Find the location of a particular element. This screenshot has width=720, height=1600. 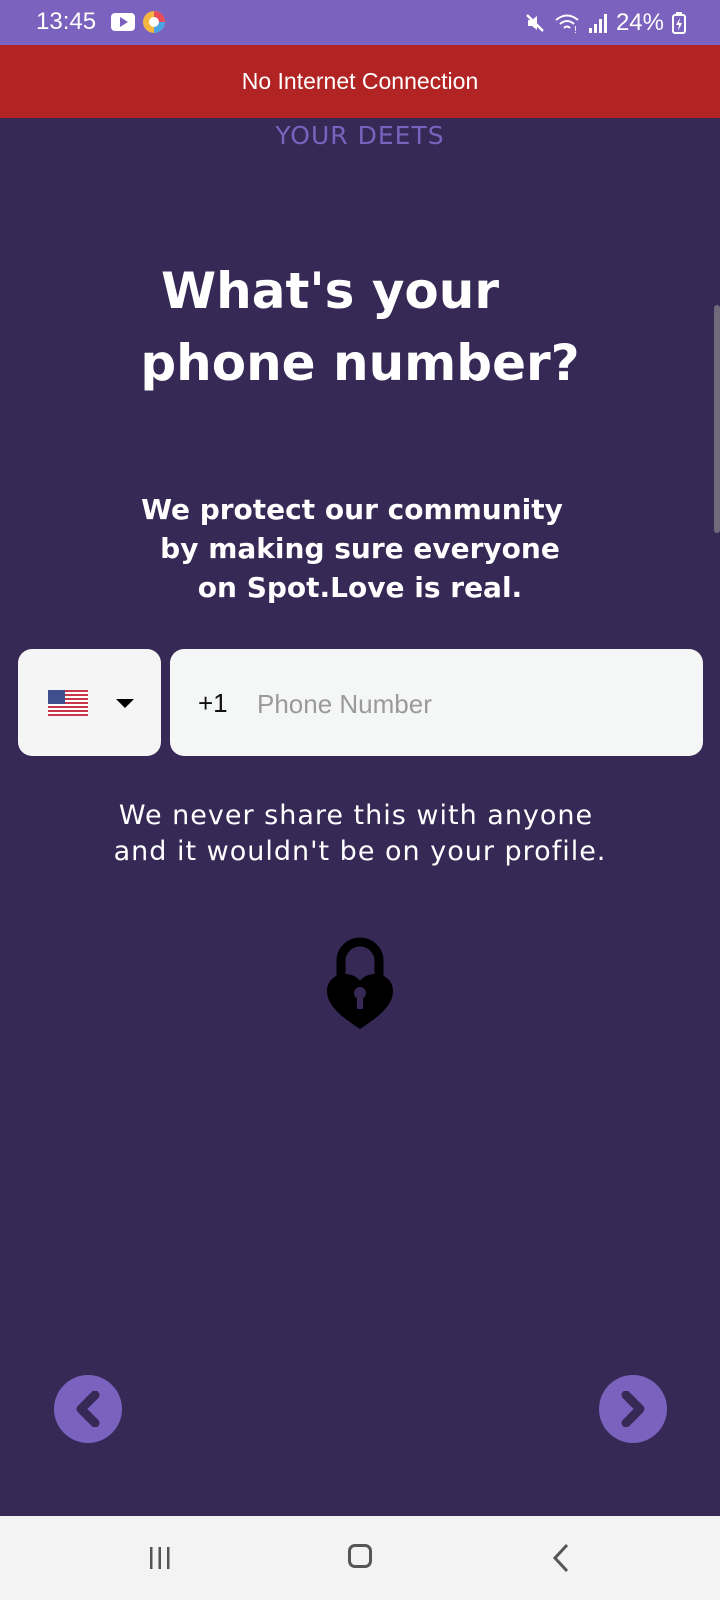

chevron-left-icon is located at coordinates (88, 1409).